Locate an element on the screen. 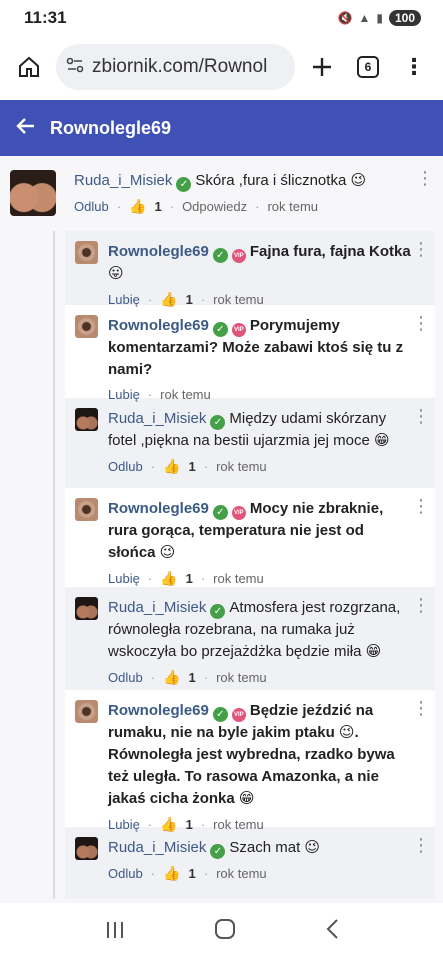  reply-button: Odpowiedz is located at coordinates (214, 206).